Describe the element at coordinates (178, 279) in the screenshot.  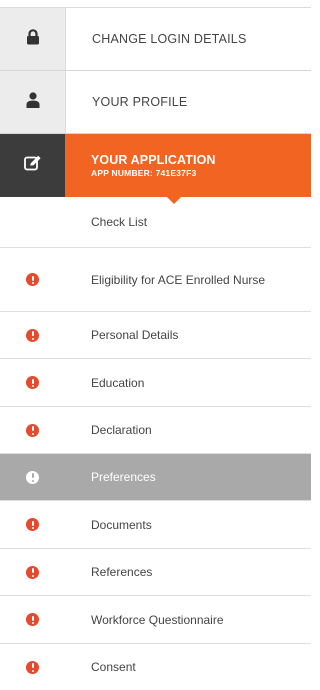
I see `step-label: Eligibility for ACE Enrolled Nurse` at that location.